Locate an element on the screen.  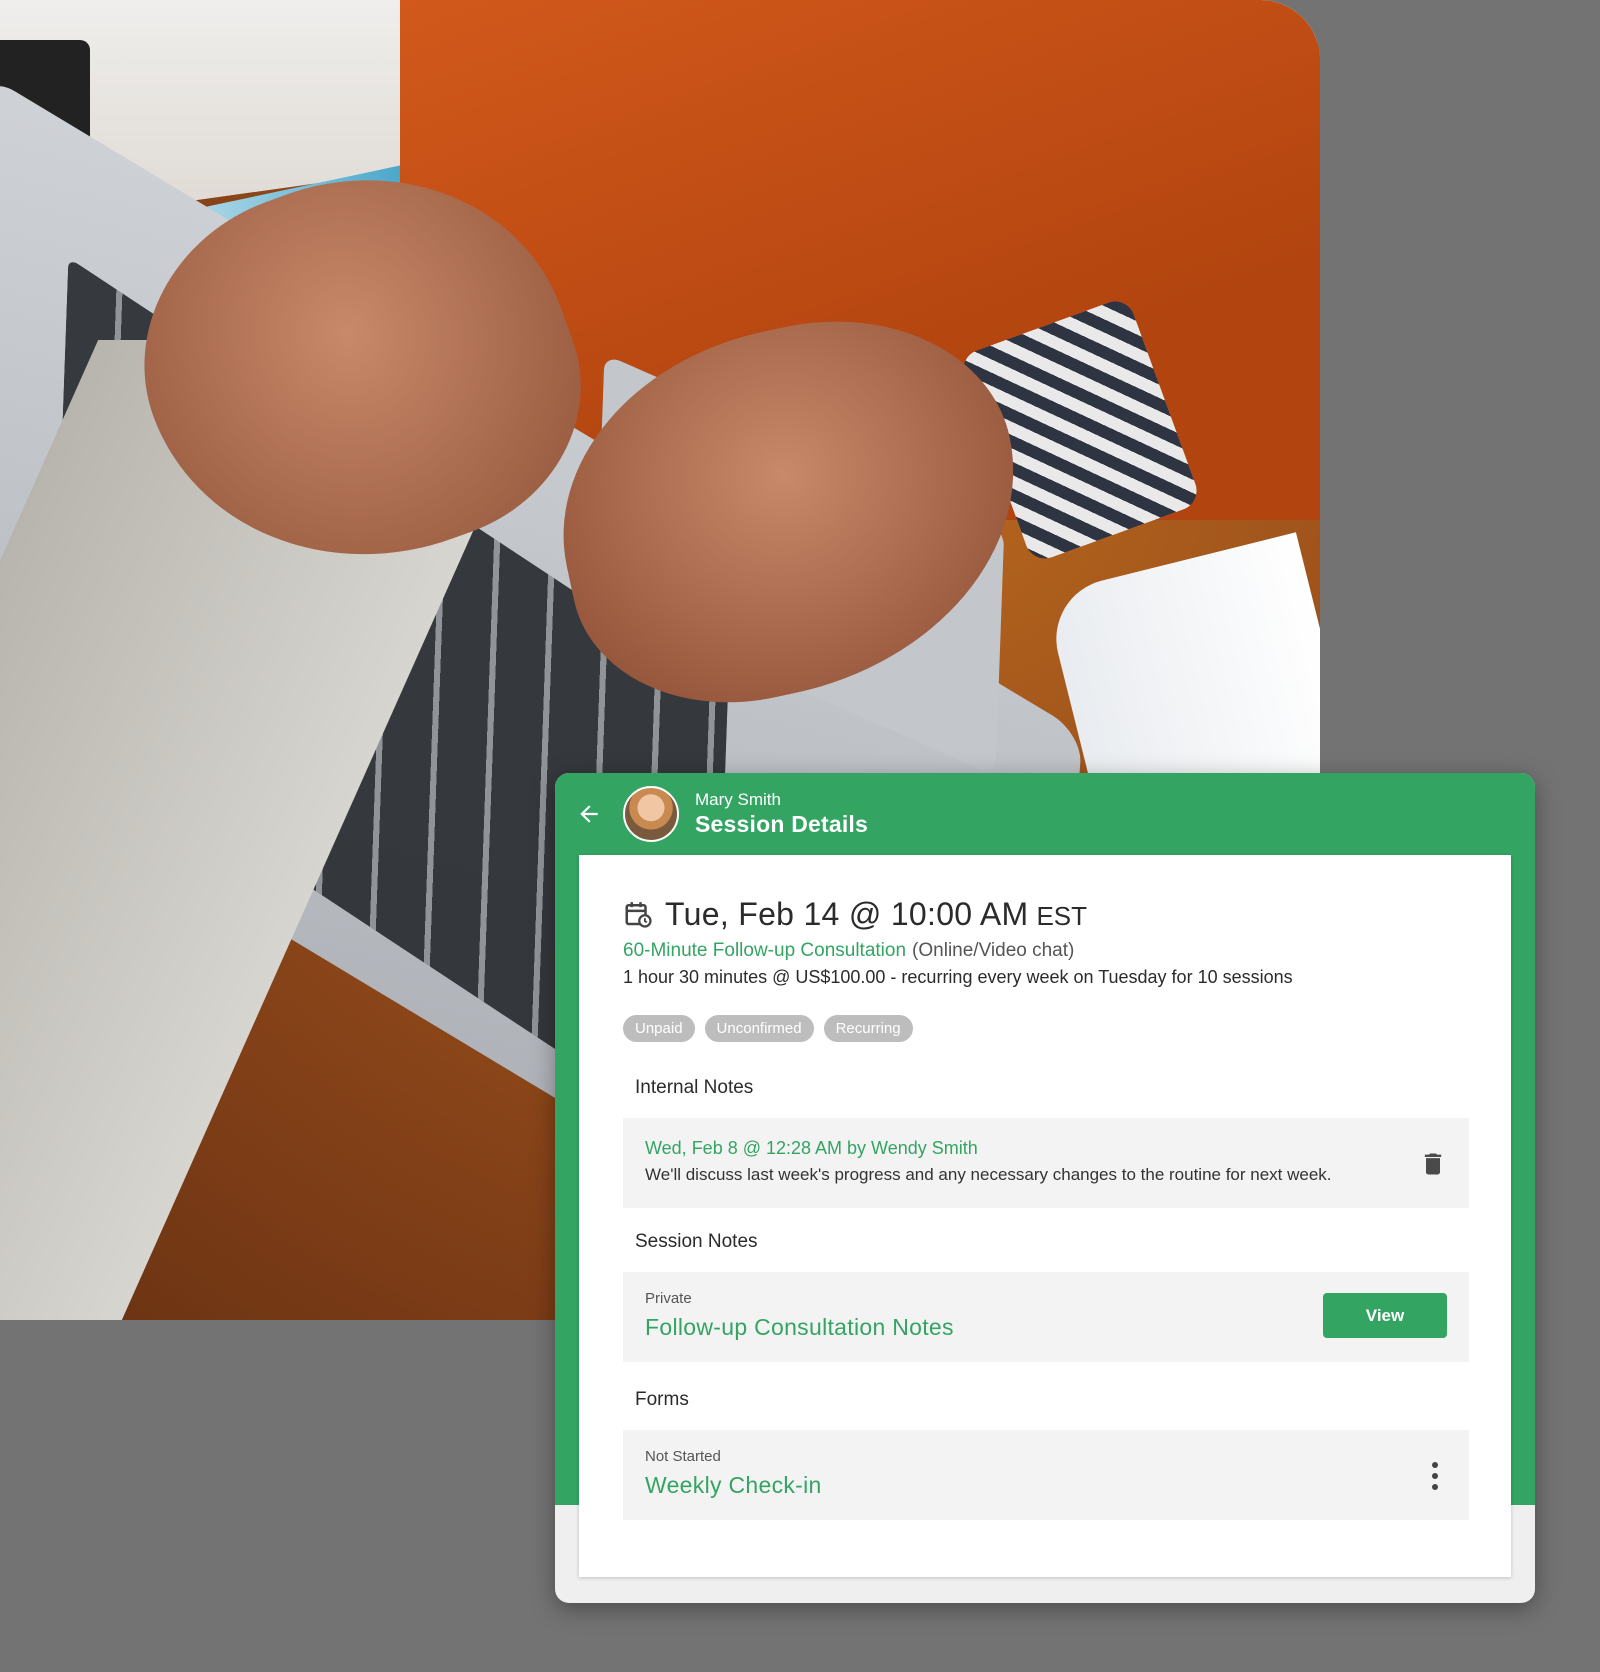
session-note-visibility: Private is located at coordinates (668, 1298).